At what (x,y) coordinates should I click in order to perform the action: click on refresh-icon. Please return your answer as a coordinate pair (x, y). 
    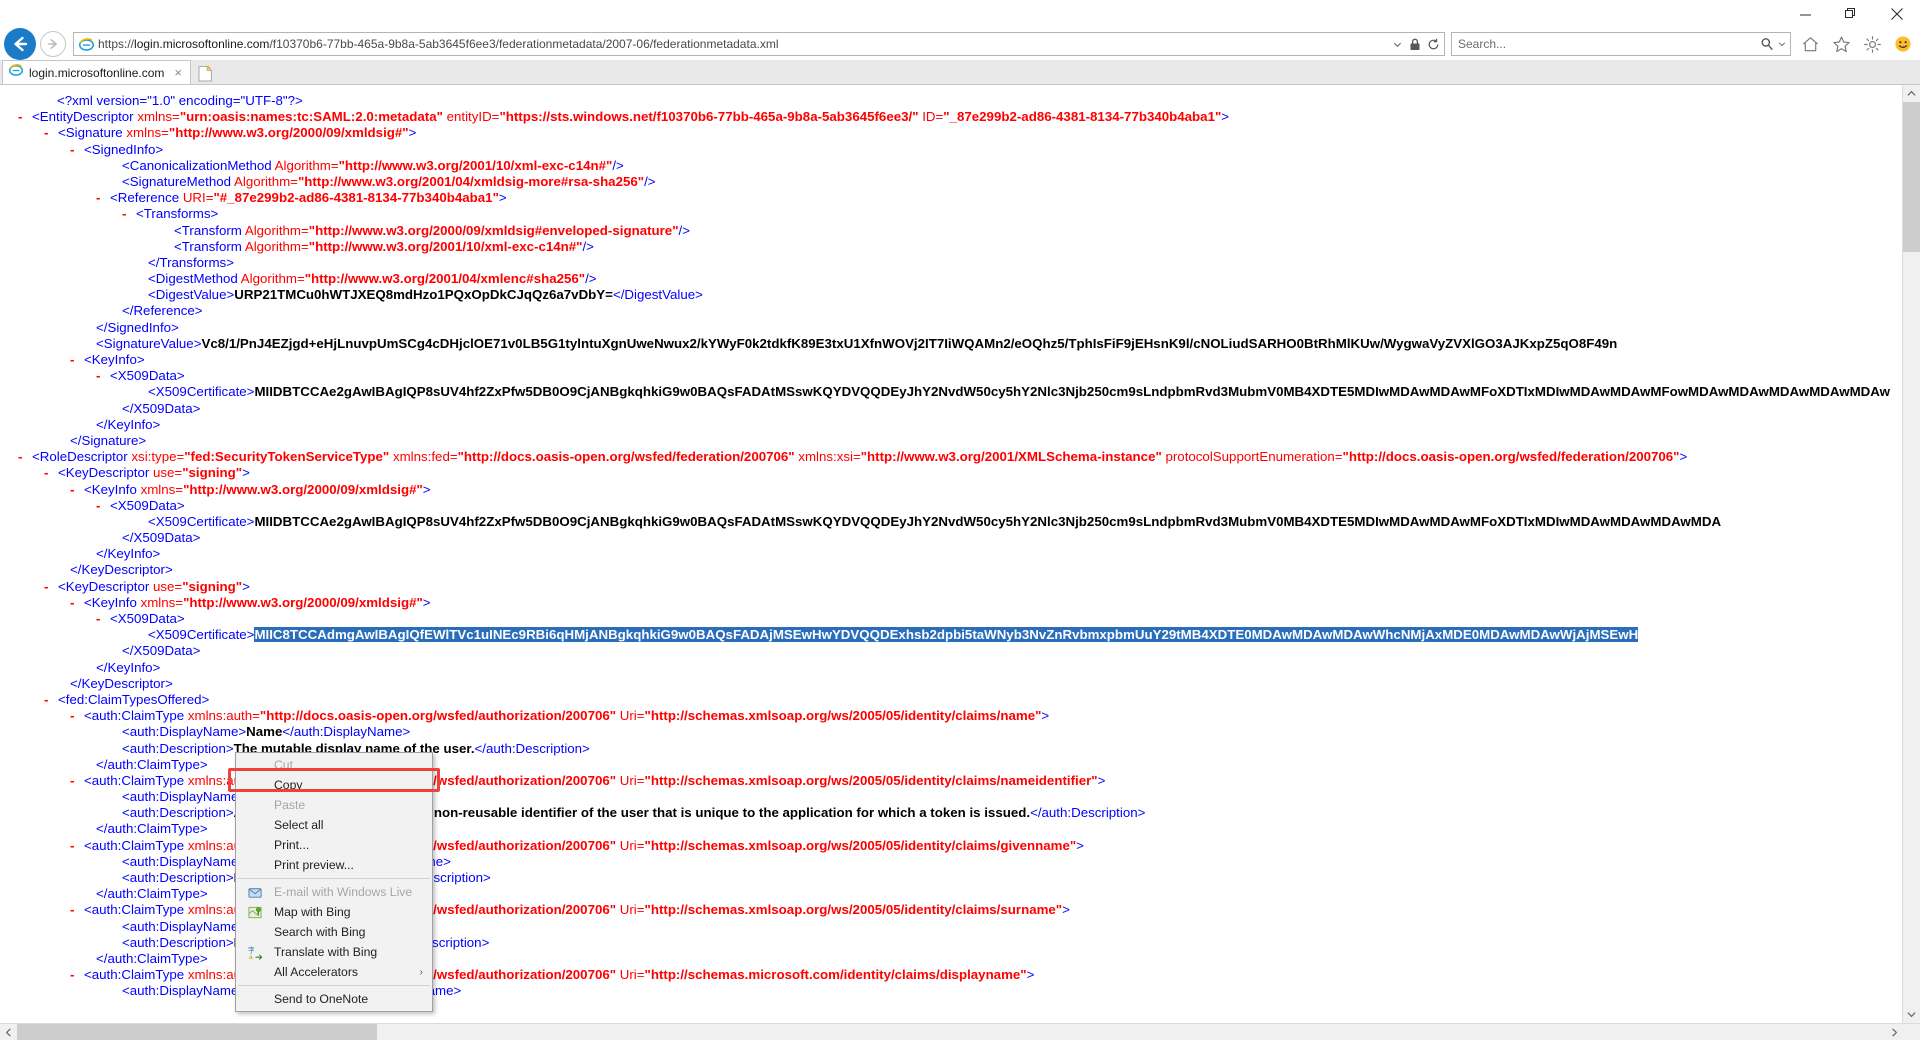
    Looking at the image, I should click on (1433, 44).